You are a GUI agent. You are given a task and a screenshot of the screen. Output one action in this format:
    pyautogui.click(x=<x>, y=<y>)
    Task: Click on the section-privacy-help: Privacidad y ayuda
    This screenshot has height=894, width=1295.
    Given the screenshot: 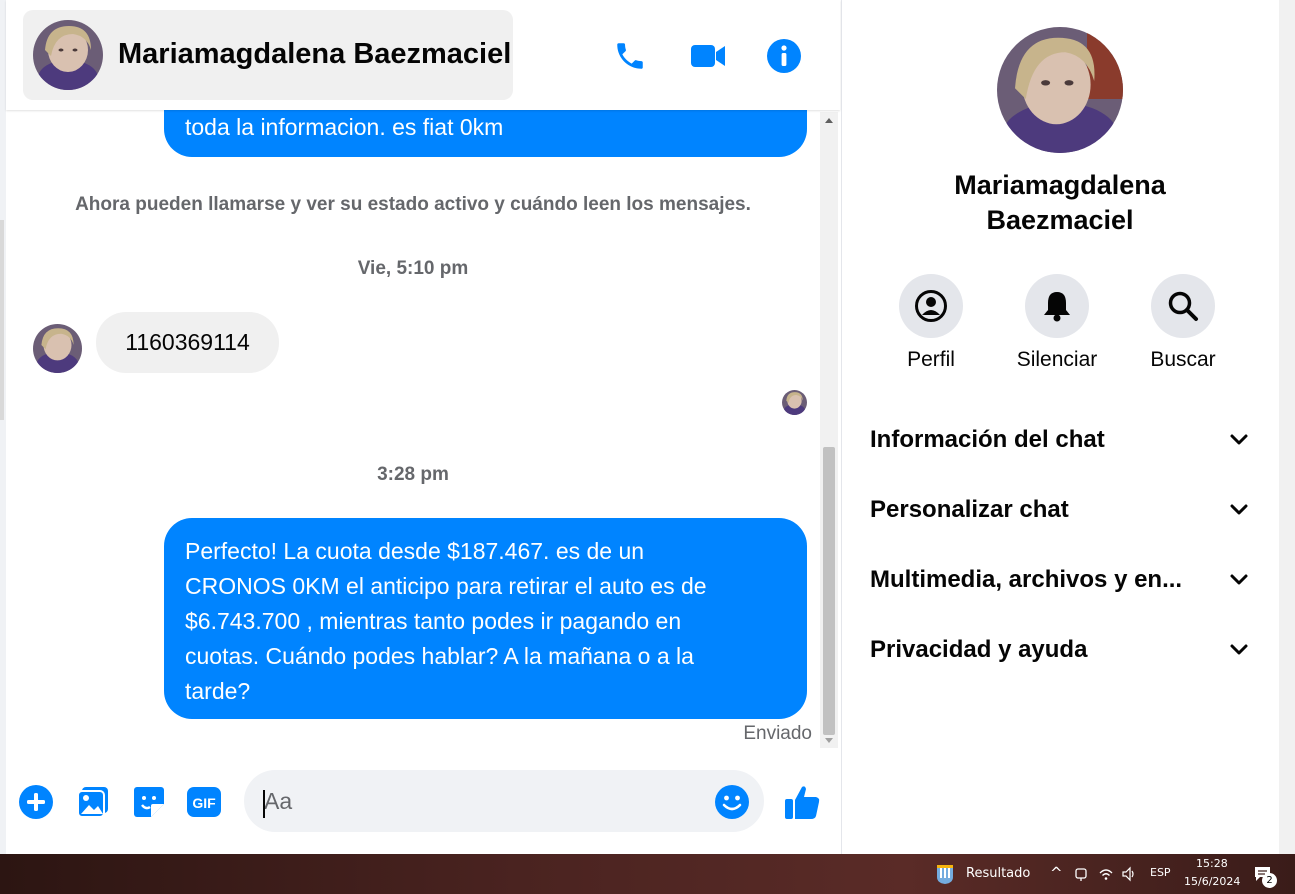 What is the action you would take?
    pyautogui.click(x=1060, y=650)
    